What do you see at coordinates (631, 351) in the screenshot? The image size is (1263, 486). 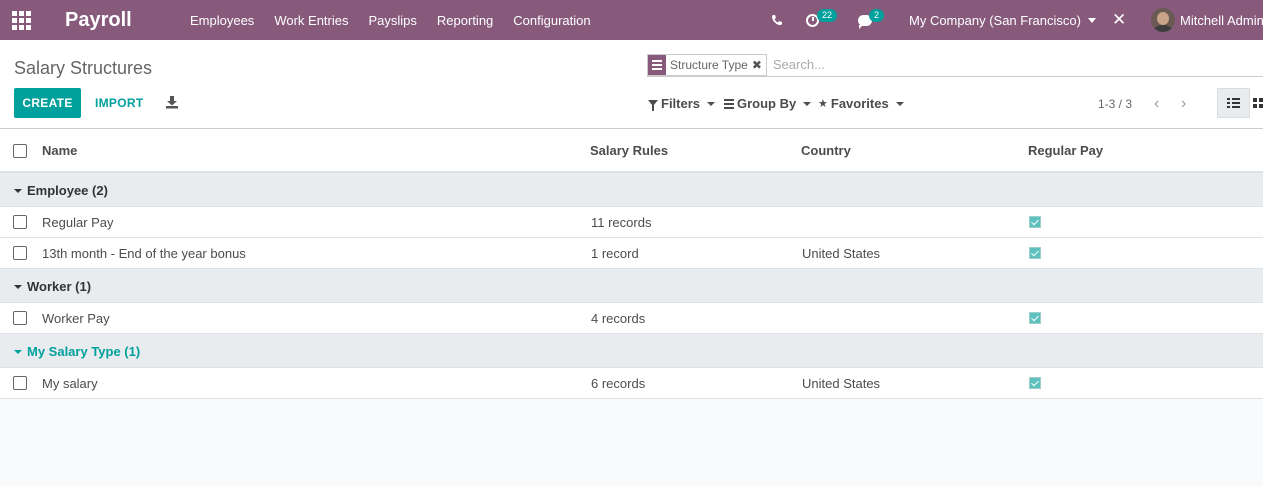 I see `group-row: My Salary Type (1)` at bounding box center [631, 351].